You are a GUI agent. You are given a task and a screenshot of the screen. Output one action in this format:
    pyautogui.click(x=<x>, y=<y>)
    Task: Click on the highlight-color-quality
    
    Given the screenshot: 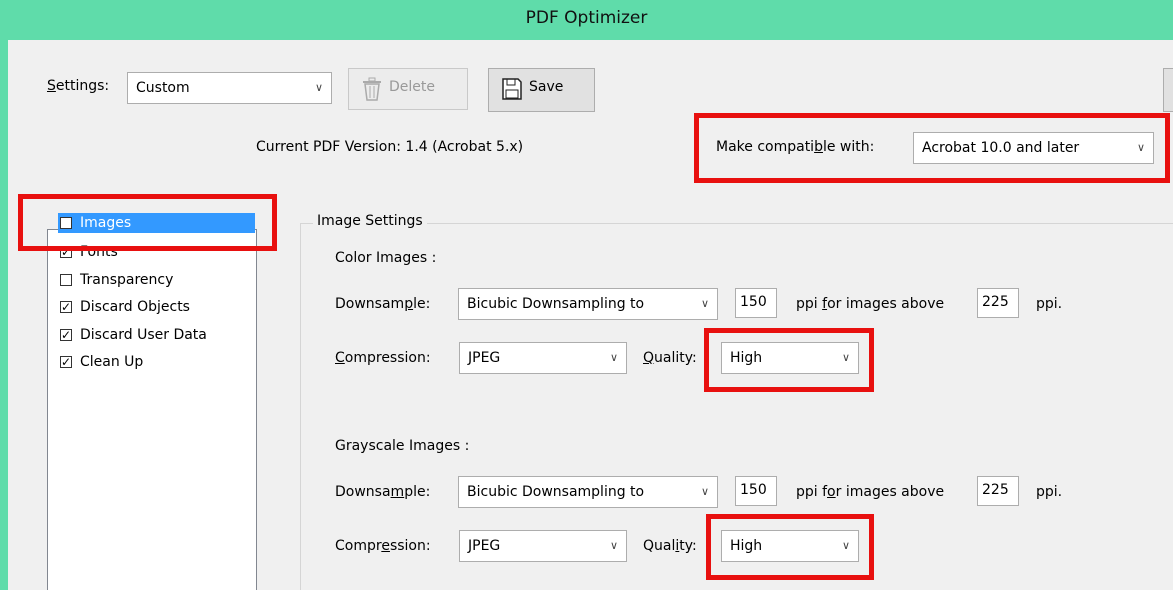 What is the action you would take?
    pyautogui.click(x=789, y=360)
    